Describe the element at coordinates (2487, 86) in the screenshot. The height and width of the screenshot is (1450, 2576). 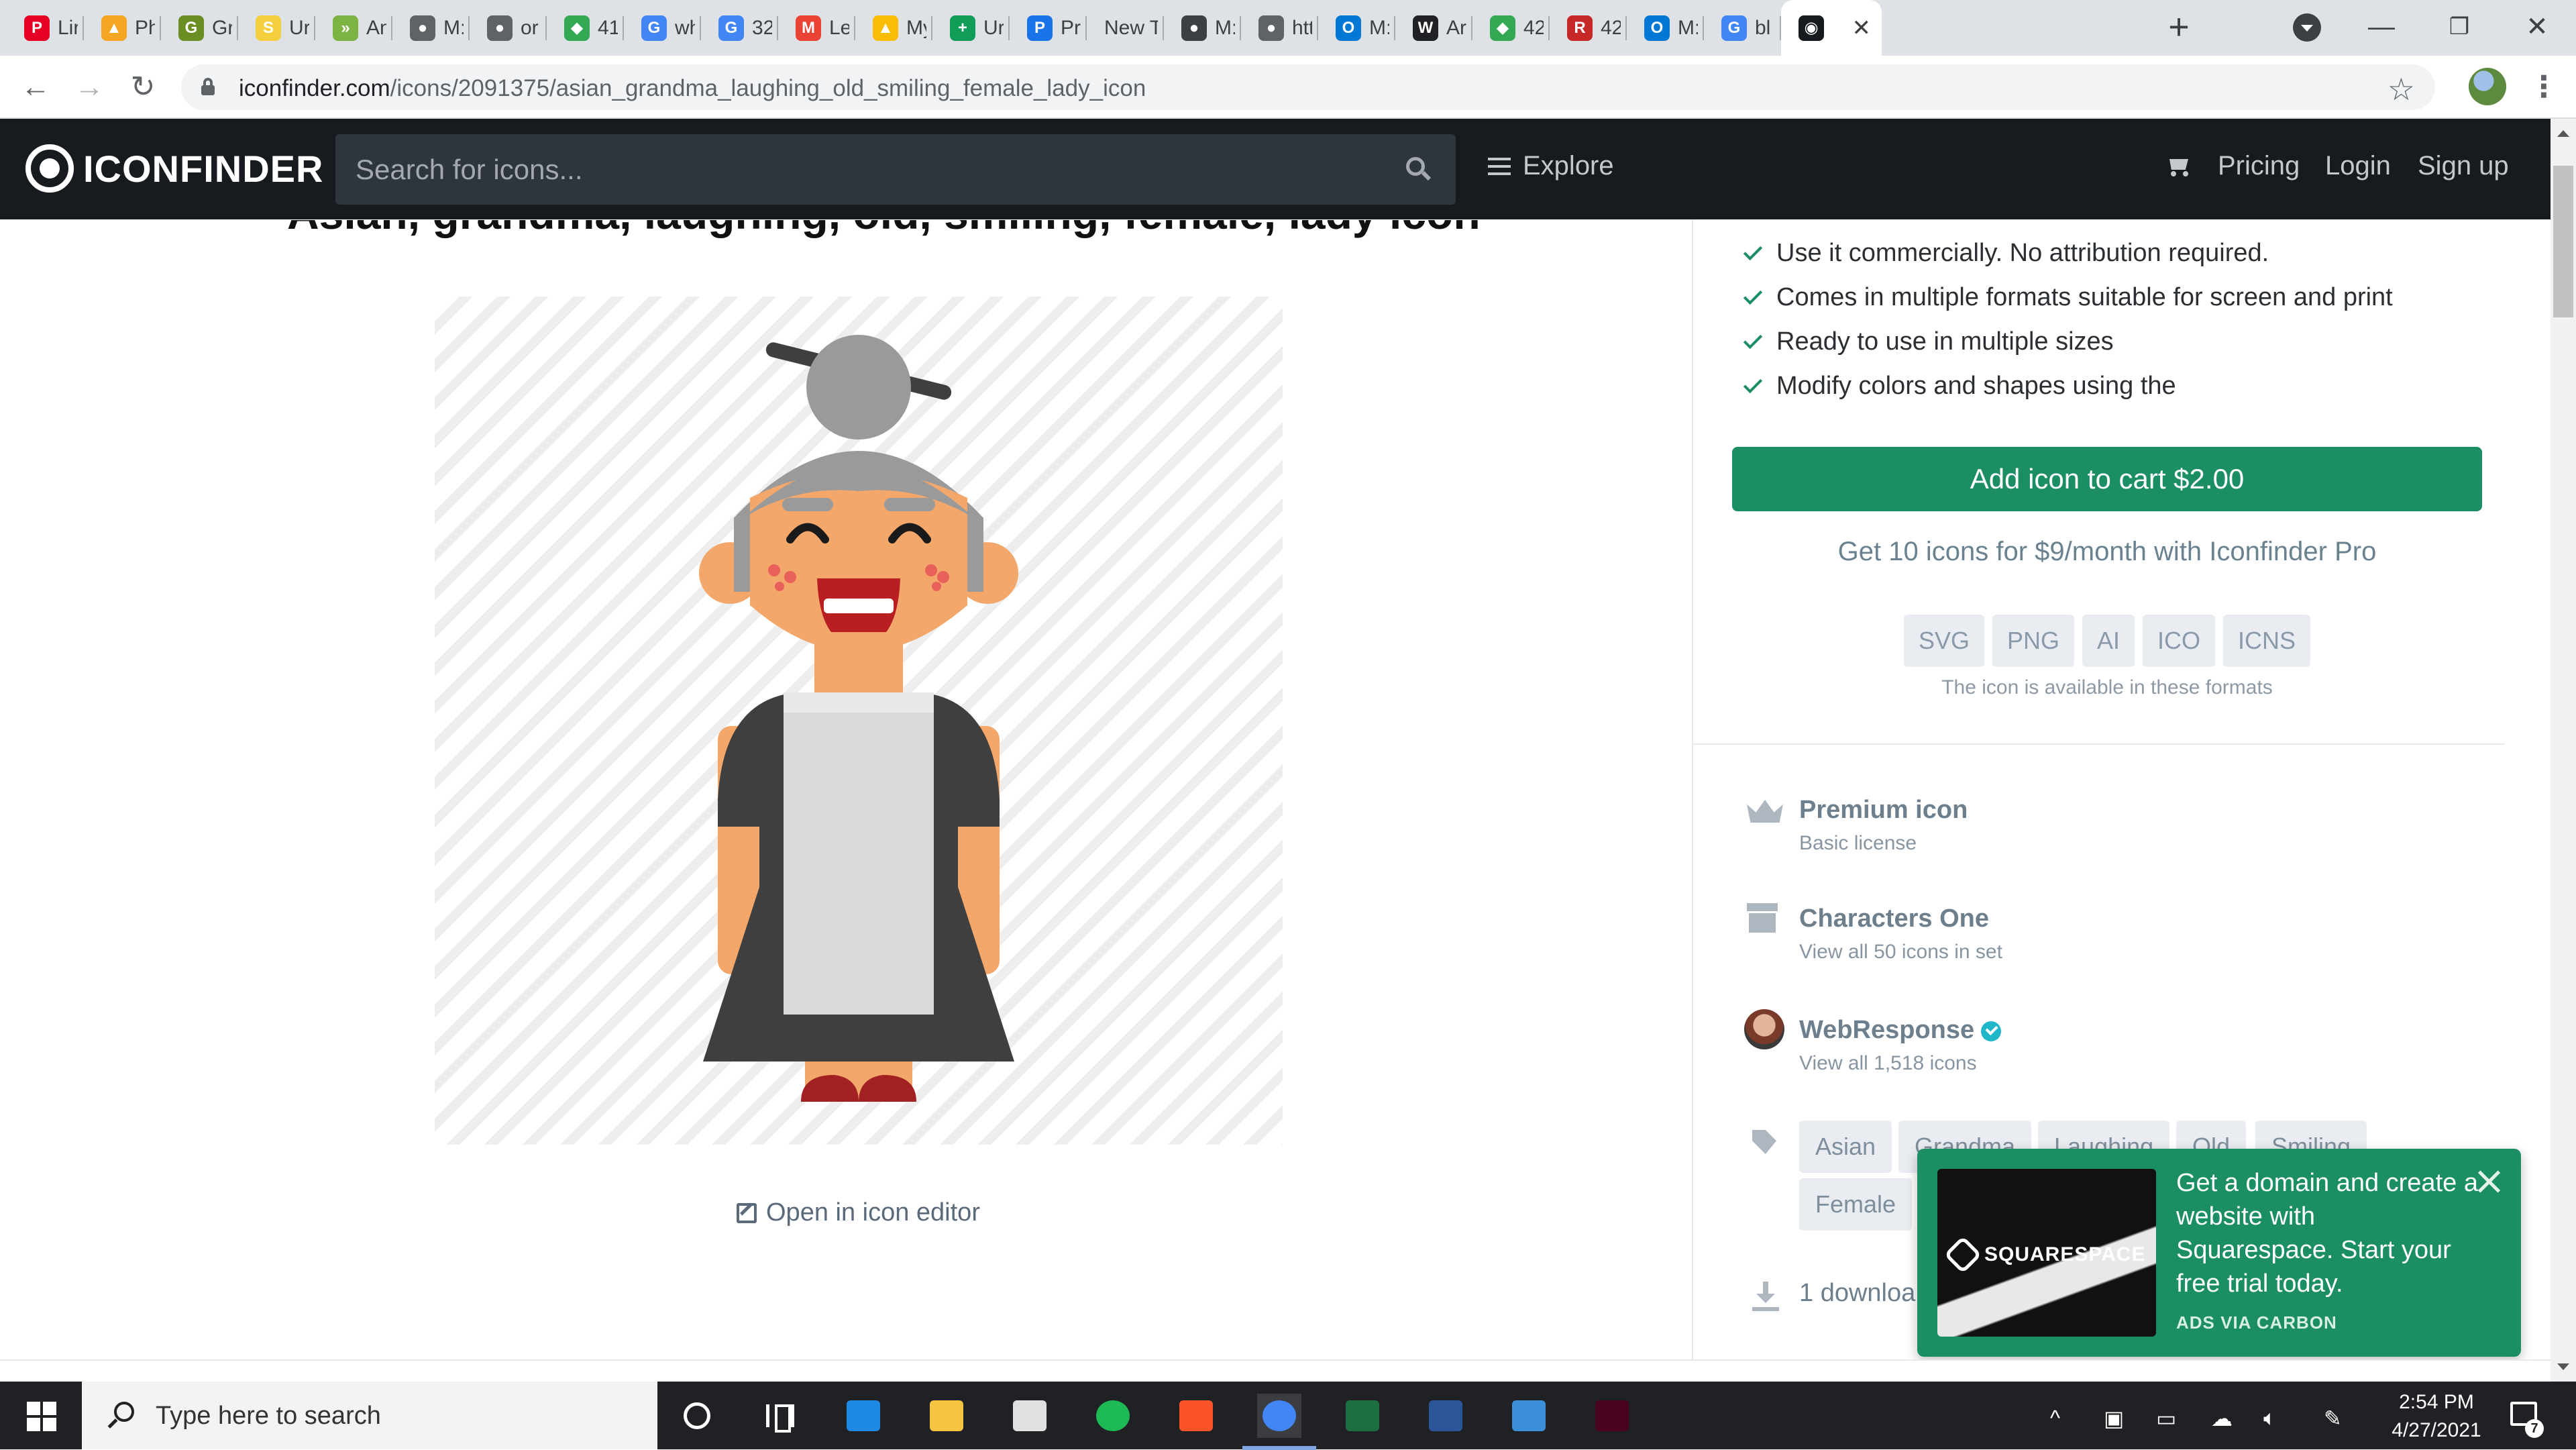
I see `profile-avatar` at that location.